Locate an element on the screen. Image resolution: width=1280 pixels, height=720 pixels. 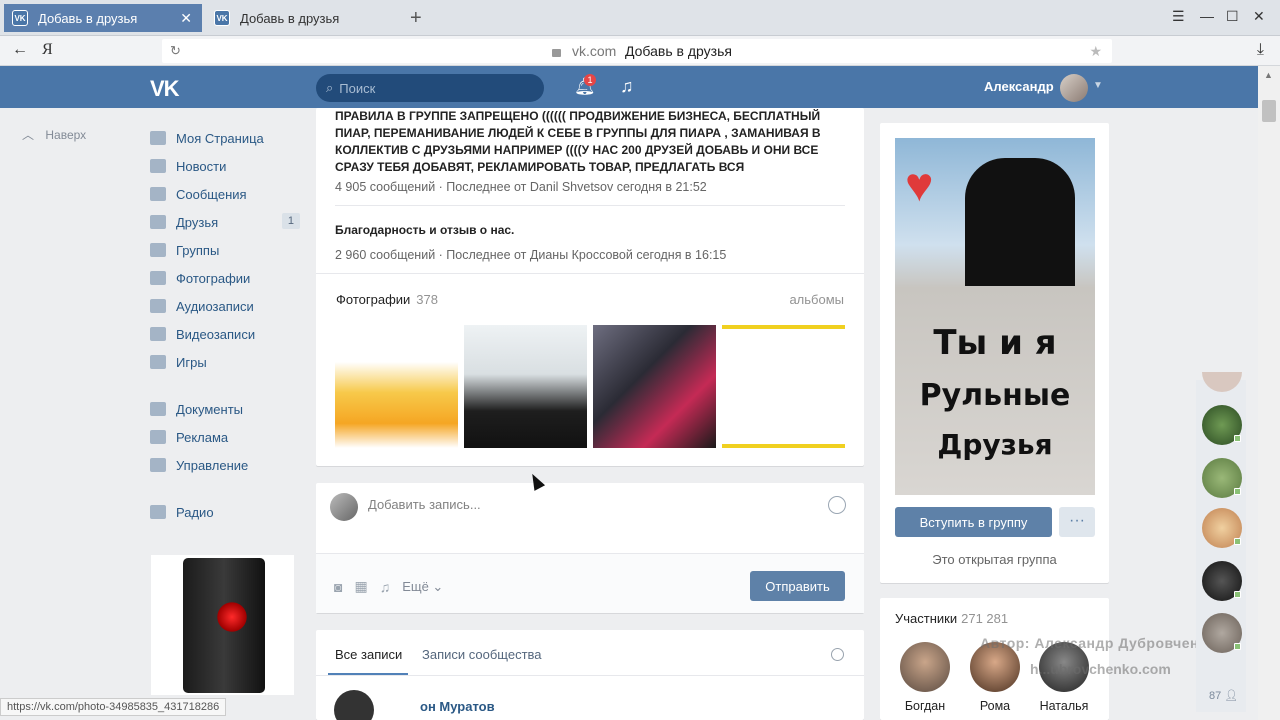
member-name: Рома is located at coordinates (995, 706).